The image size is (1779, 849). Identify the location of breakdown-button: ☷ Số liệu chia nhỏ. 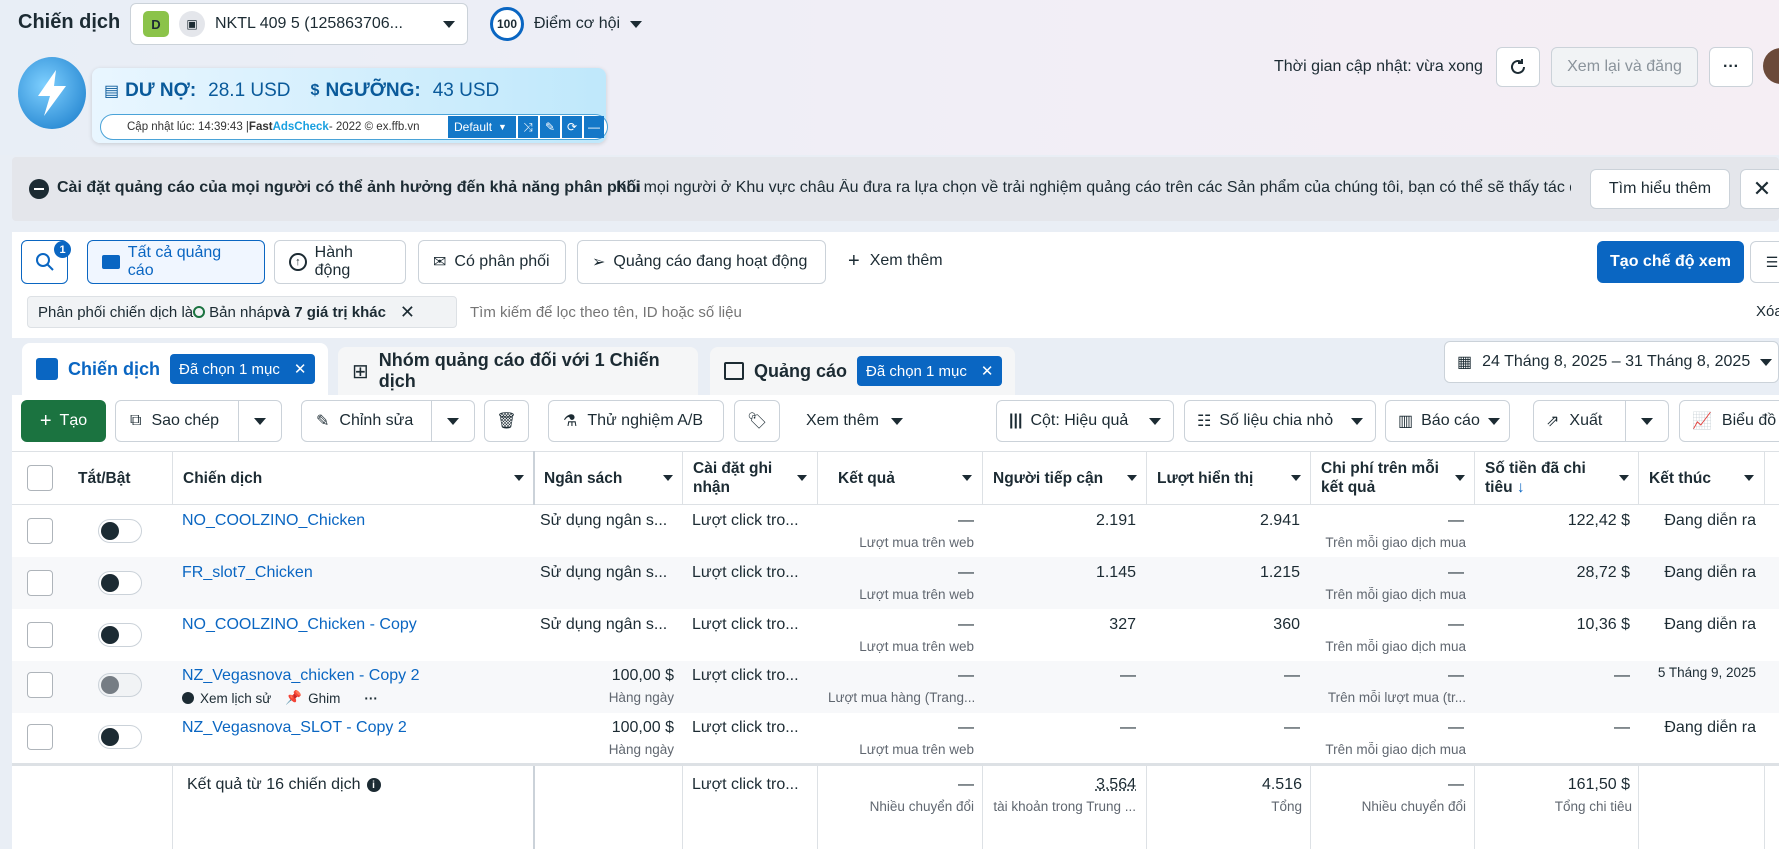
(1280, 421).